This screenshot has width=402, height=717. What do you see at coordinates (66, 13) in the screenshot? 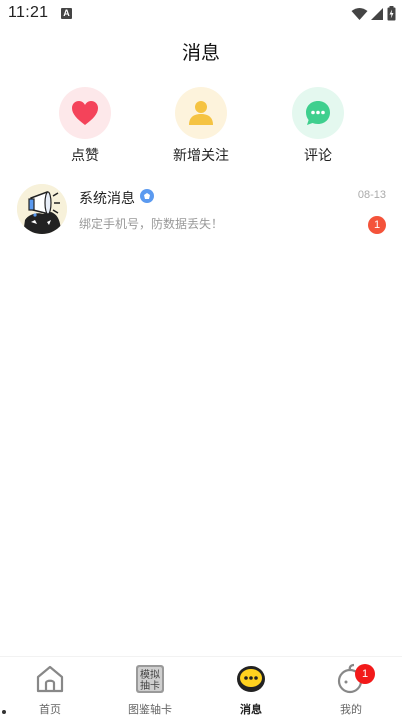
I see `notification-icon: A` at bounding box center [66, 13].